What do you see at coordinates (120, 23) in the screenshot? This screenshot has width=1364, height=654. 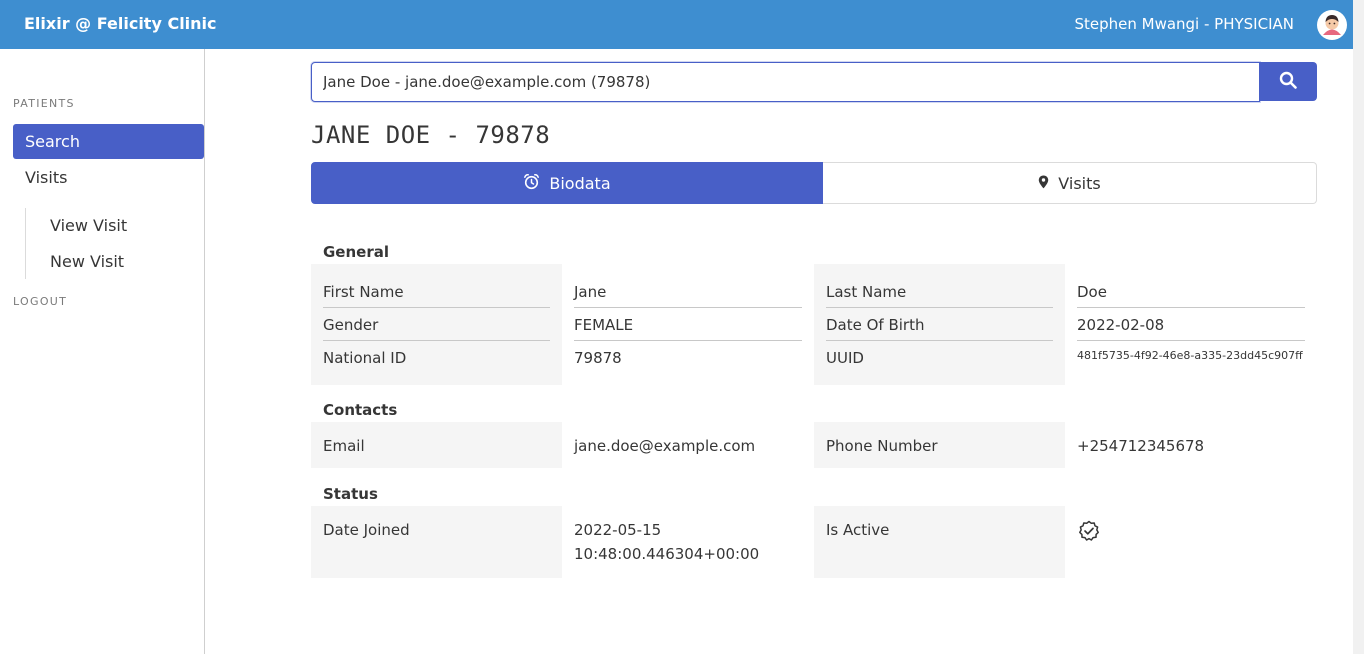 I see `brand-title: Elixir @ Felicity Clinic` at bounding box center [120, 23].